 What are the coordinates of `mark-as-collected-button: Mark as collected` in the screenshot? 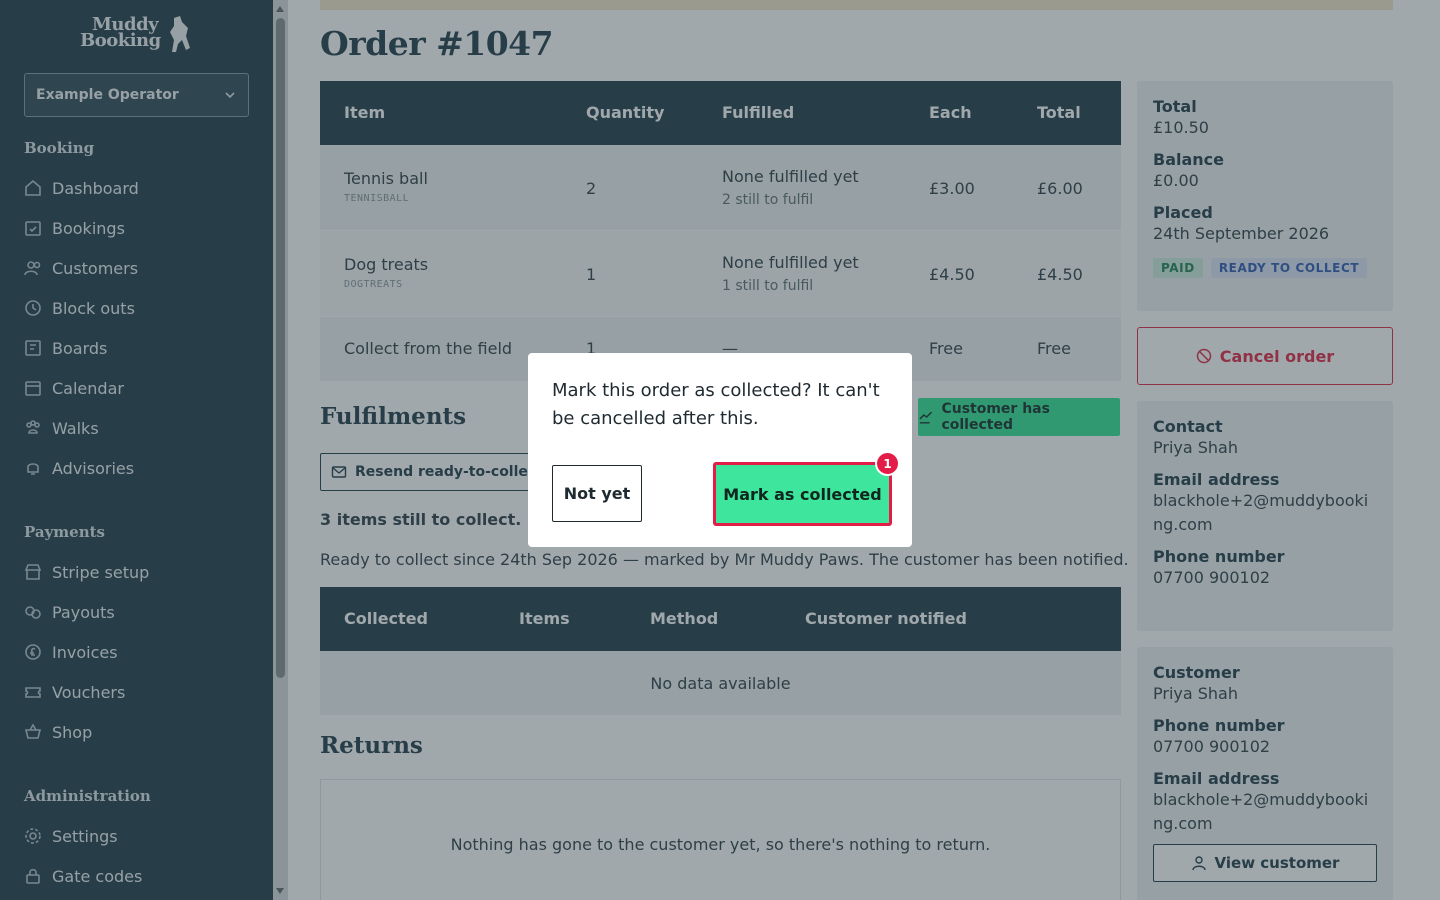 It's located at (802, 494).